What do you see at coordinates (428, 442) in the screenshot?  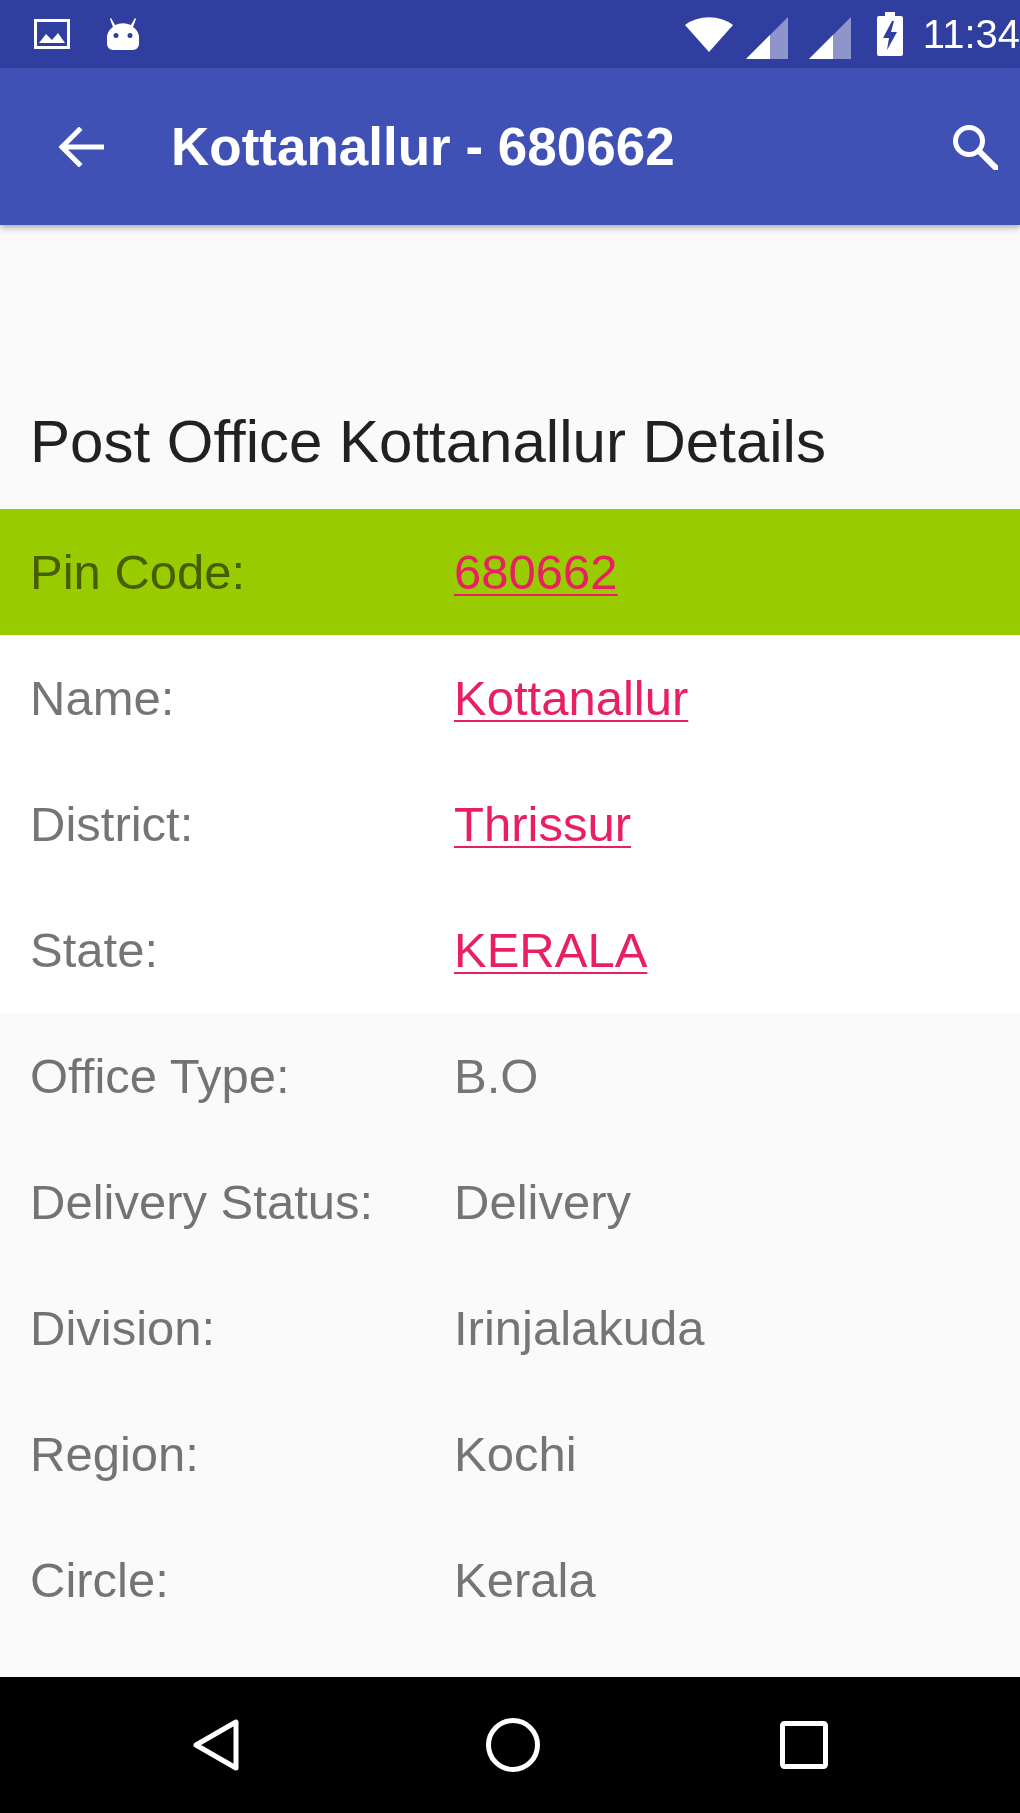 I see `section-heading: Post Office Kottanallur Details` at bounding box center [428, 442].